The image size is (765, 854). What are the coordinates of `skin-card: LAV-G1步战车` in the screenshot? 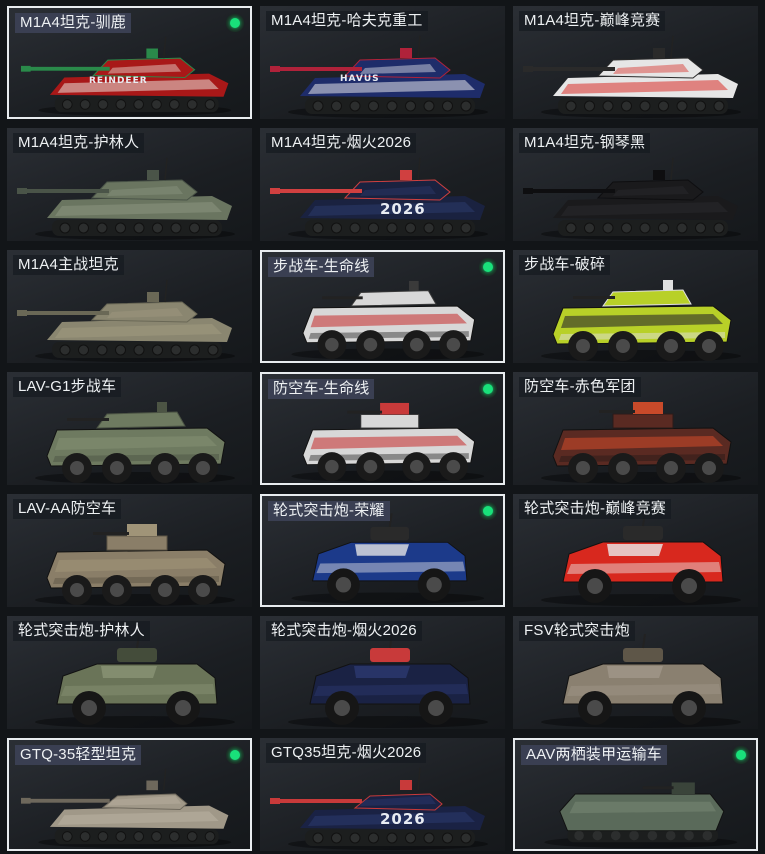 It's located at (129, 428).